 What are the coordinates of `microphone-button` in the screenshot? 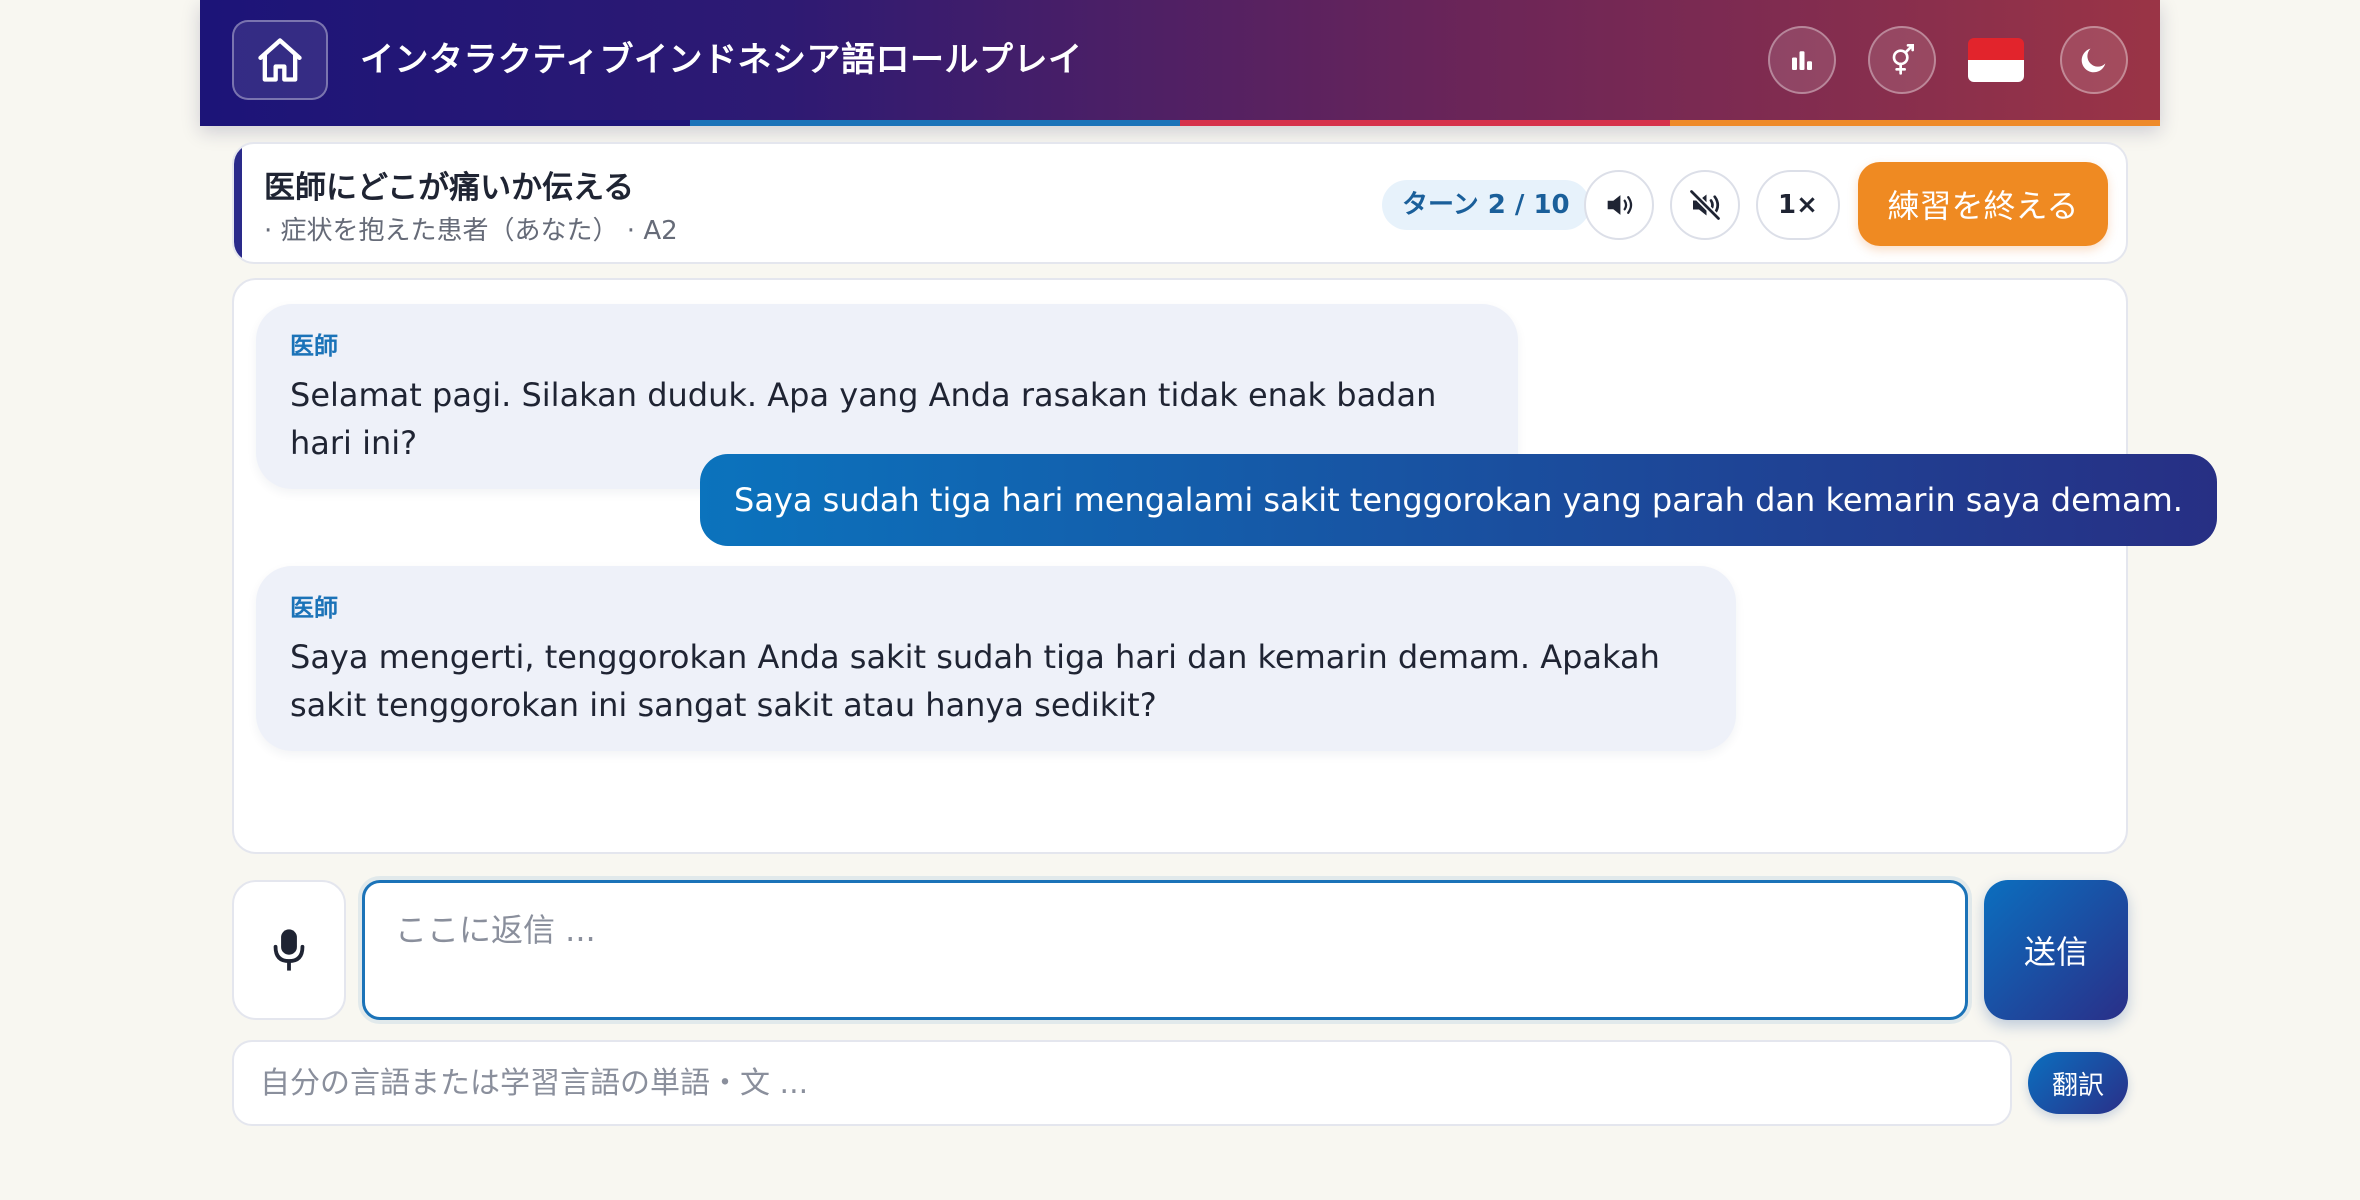 It's located at (289, 950).